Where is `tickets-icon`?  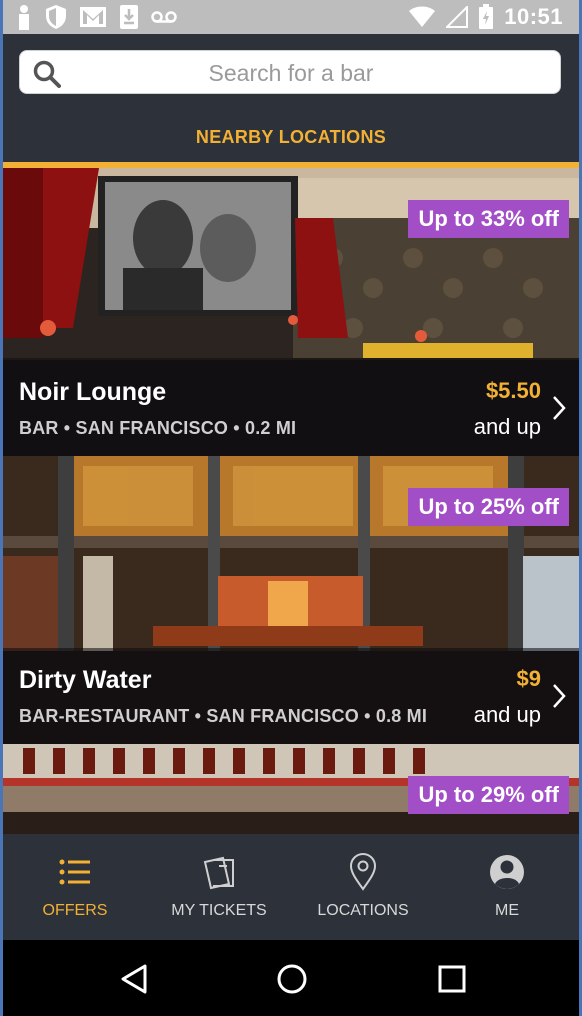 tickets-icon is located at coordinates (218, 873).